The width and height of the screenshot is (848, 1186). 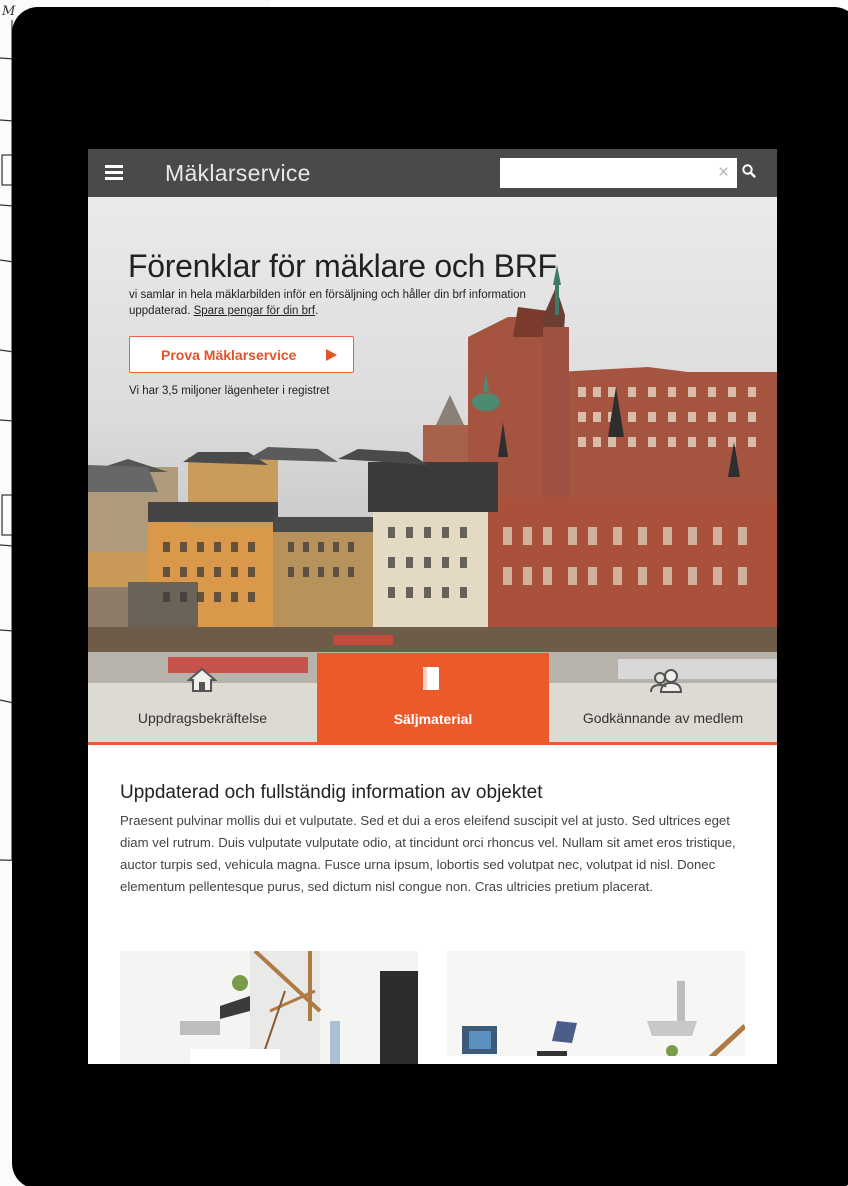 What do you see at coordinates (9, 11) in the screenshot?
I see `sketch-scrawl: M` at bounding box center [9, 11].